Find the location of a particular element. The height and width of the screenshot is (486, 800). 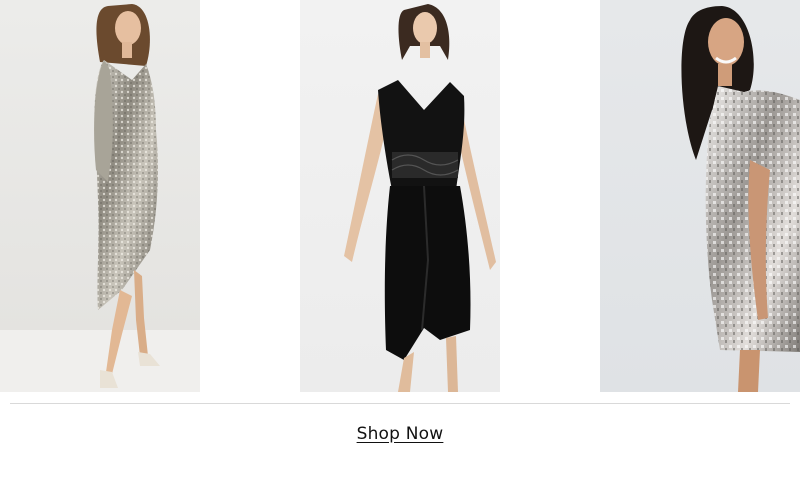

divider is located at coordinates (400, 403).